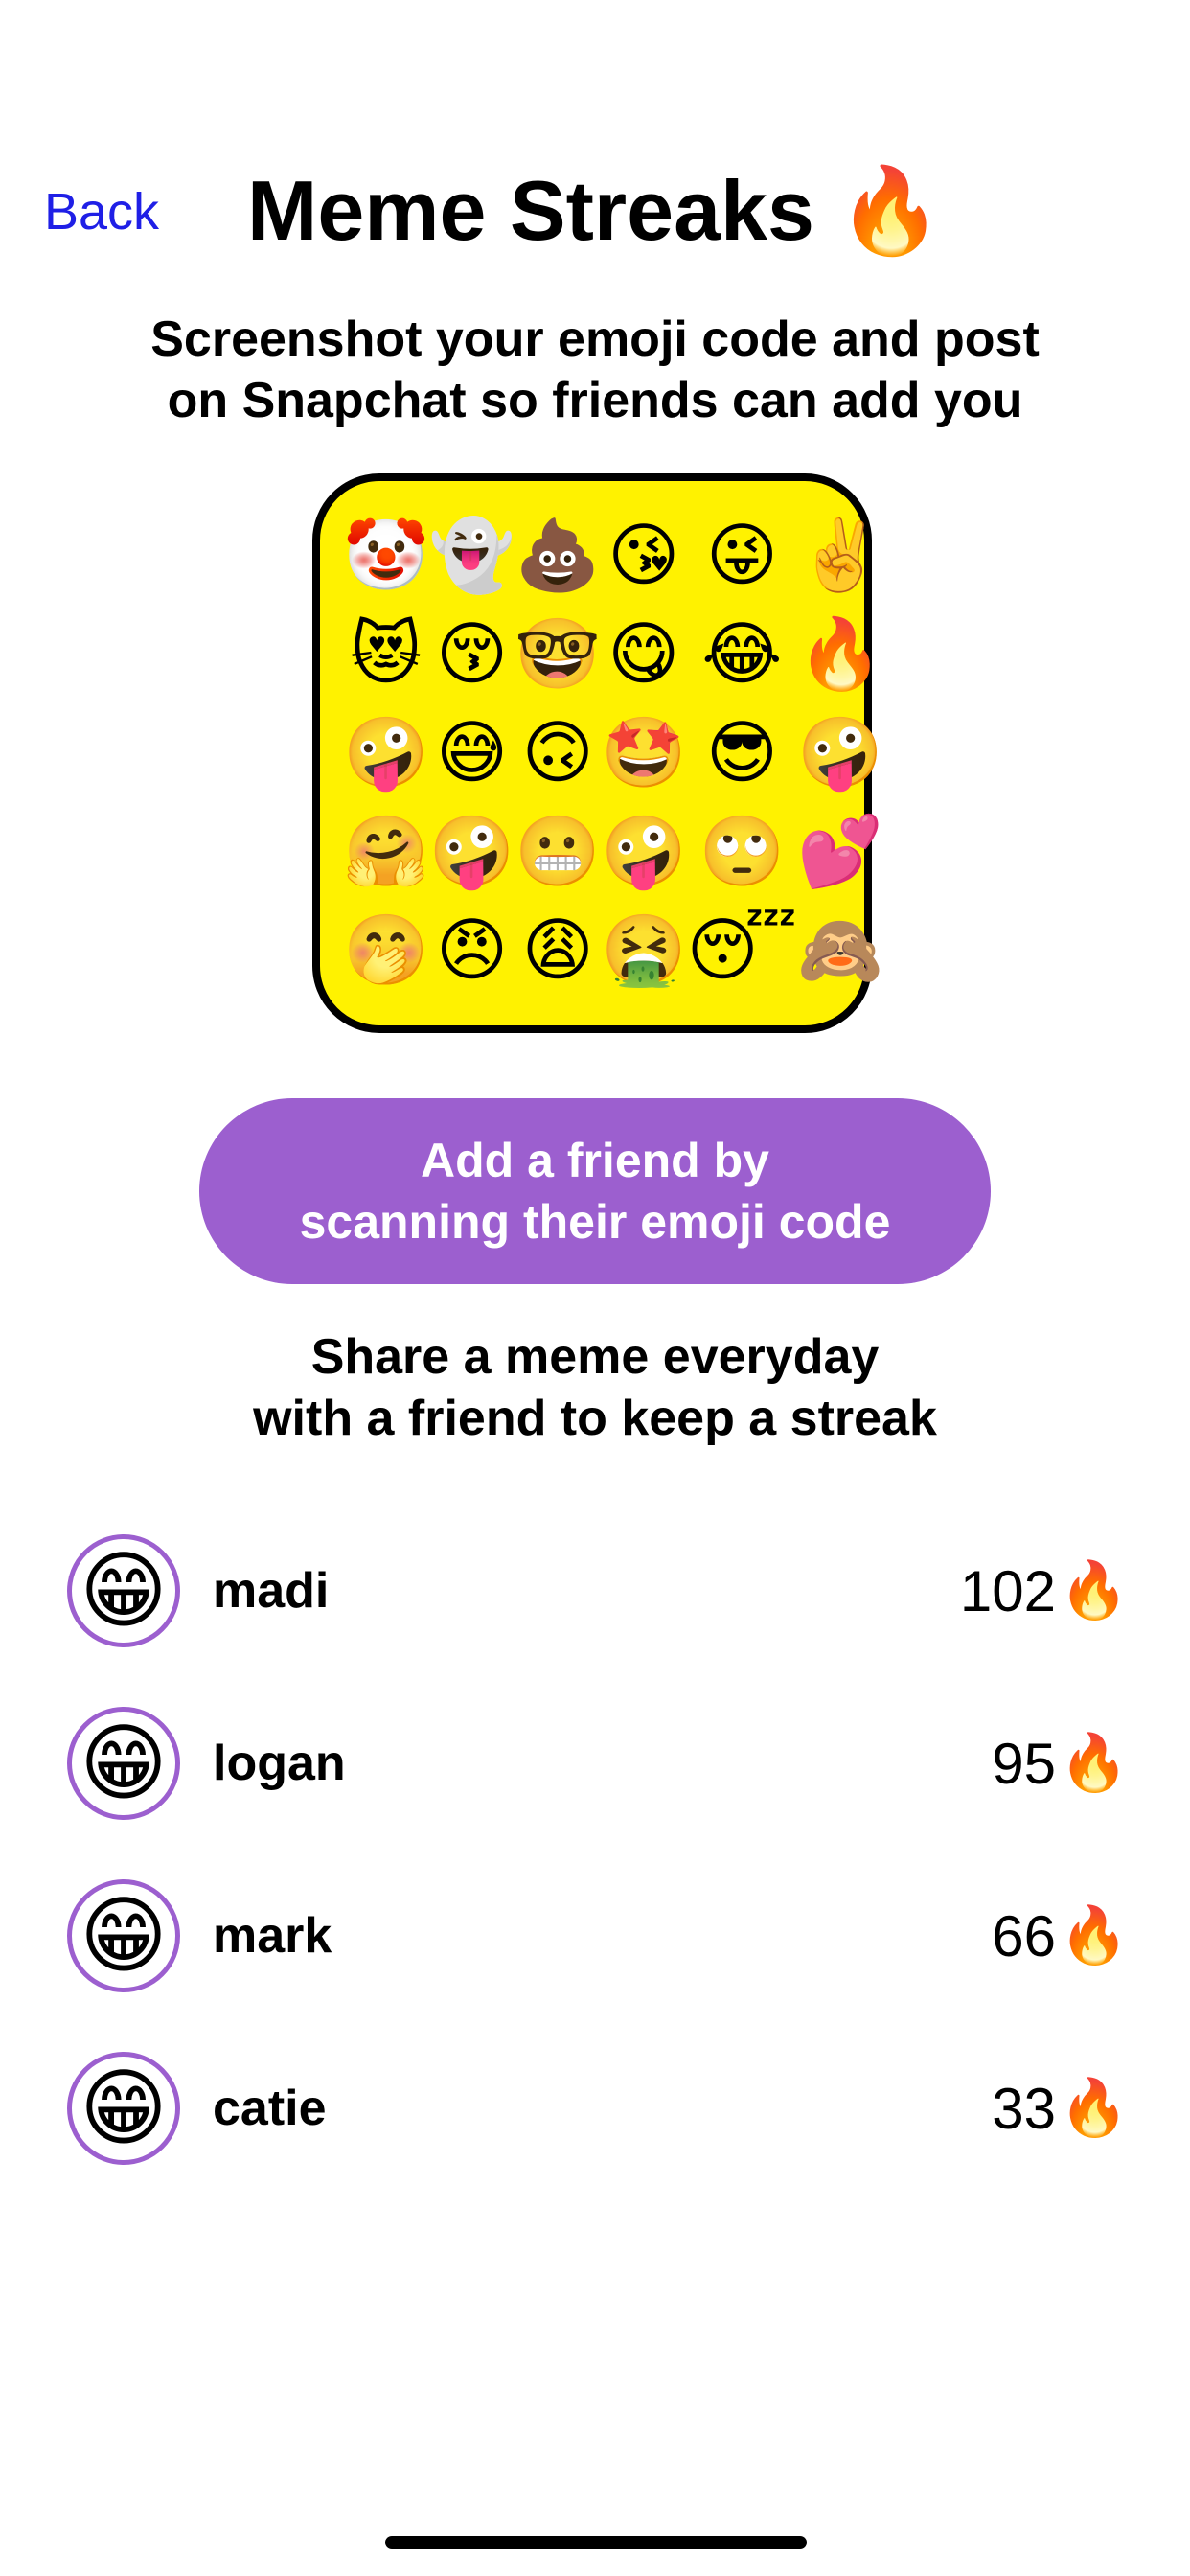 This screenshot has height=2576, width=1190. Describe the element at coordinates (742, 753) in the screenshot. I see `emoji-code-cell: 😎` at that location.